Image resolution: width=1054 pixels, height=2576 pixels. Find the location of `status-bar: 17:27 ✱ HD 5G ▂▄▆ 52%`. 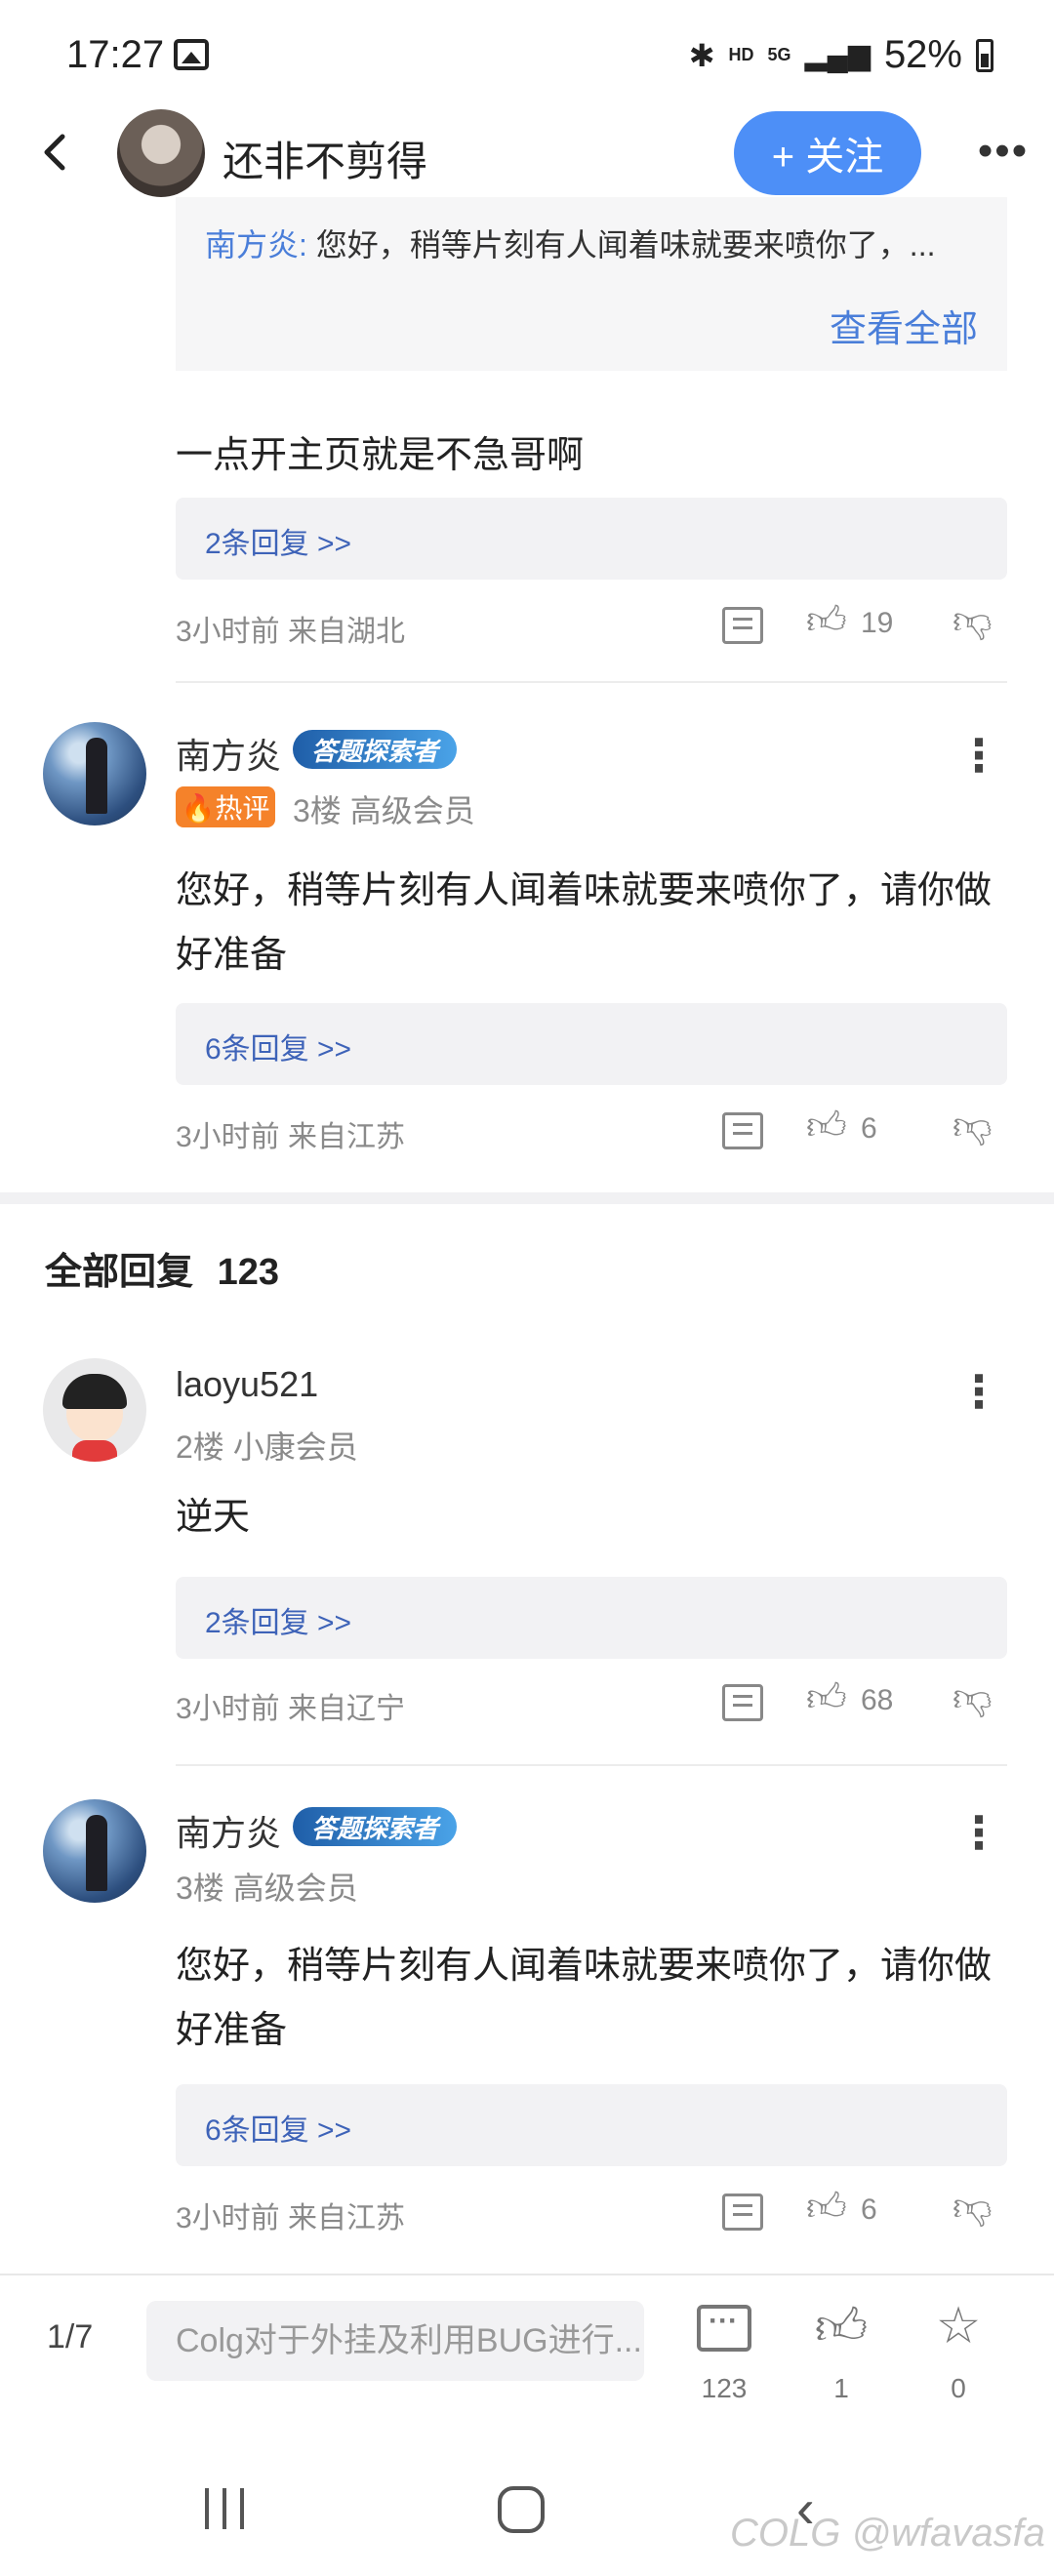

status-bar: 17:27 ✱ HD 5G ▂▄▆ 52% is located at coordinates (527, 53).